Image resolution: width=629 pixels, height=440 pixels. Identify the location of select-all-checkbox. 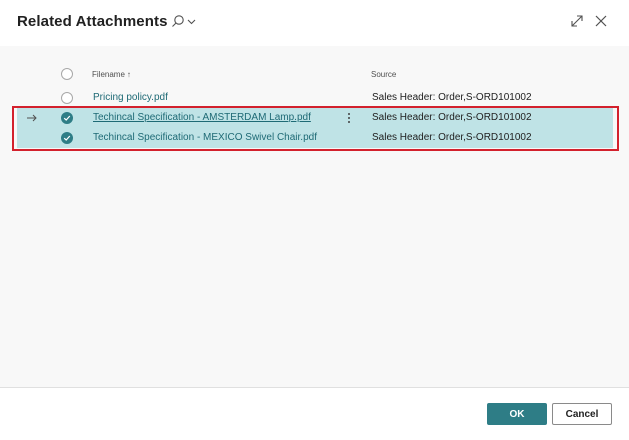
(67, 74).